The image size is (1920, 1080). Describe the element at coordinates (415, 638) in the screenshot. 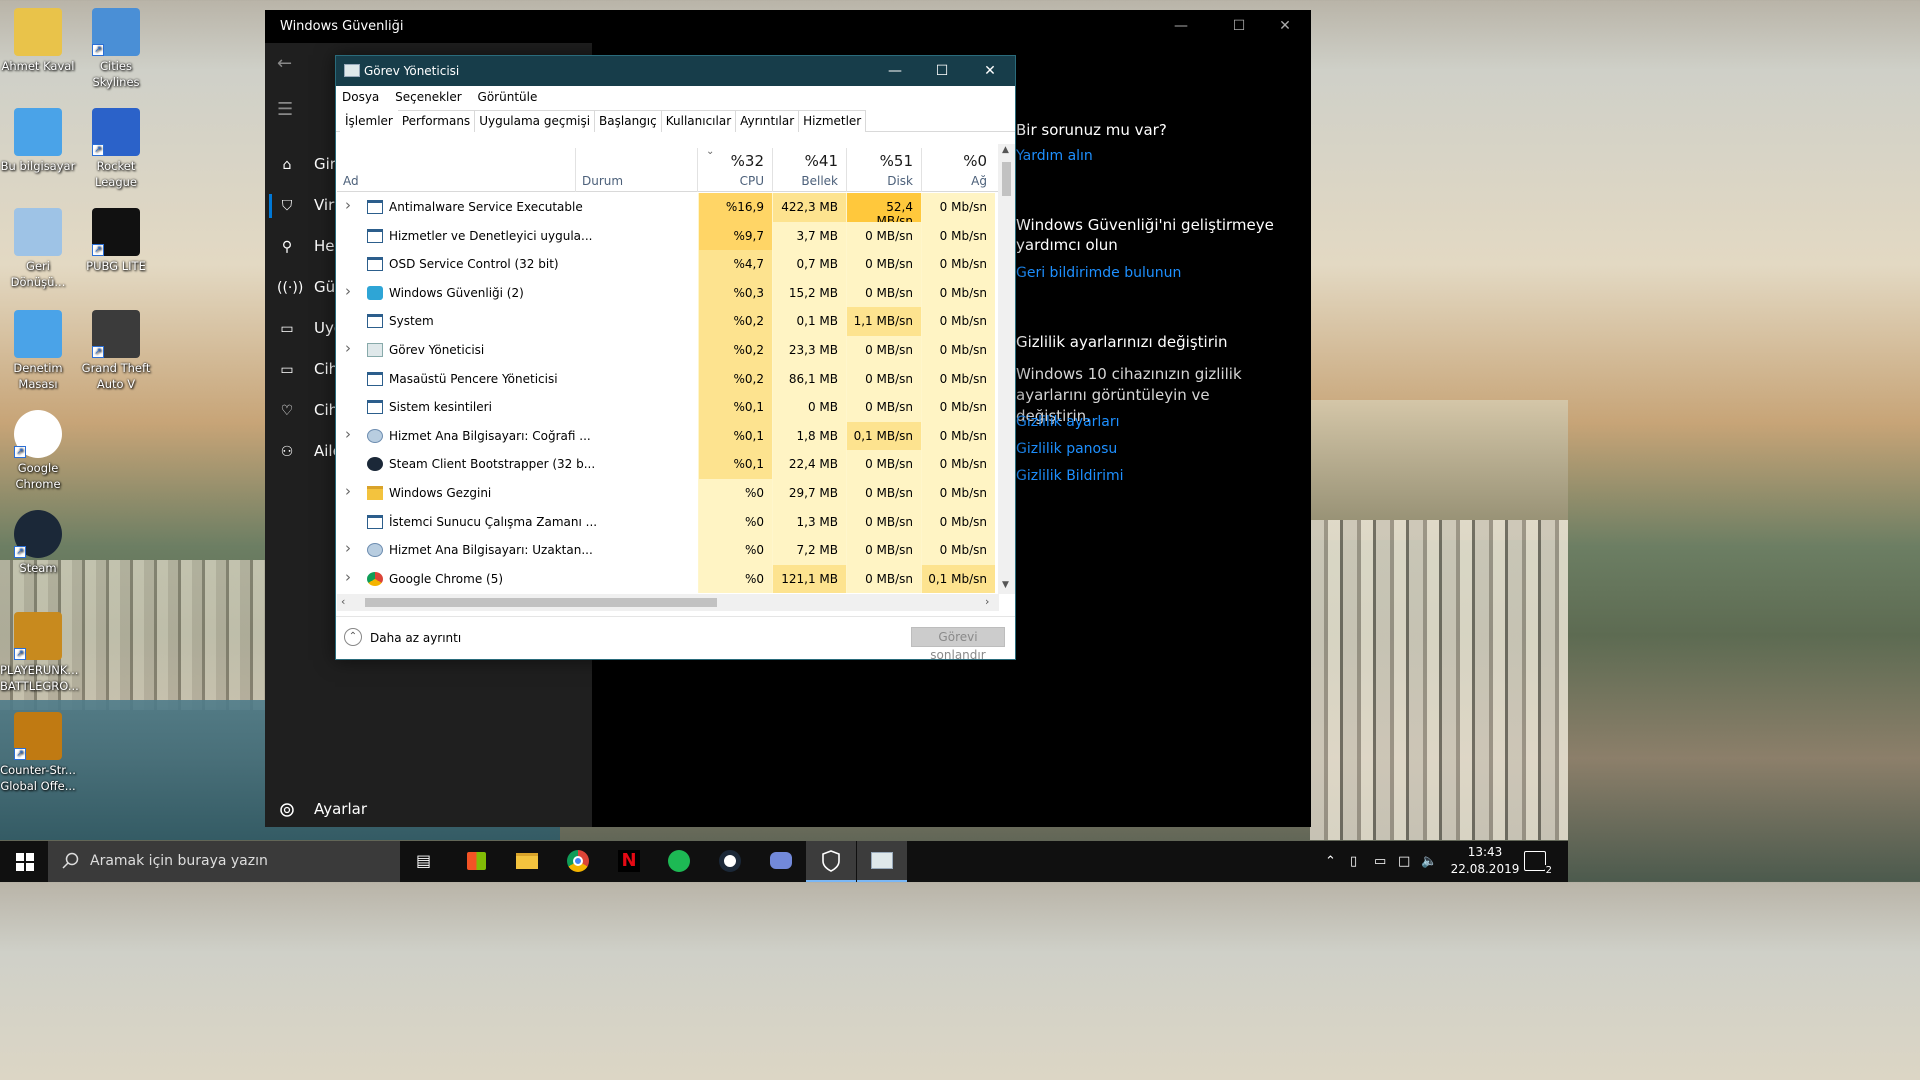

I see `less-detail-link: Daha az ayrıntı` at that location.